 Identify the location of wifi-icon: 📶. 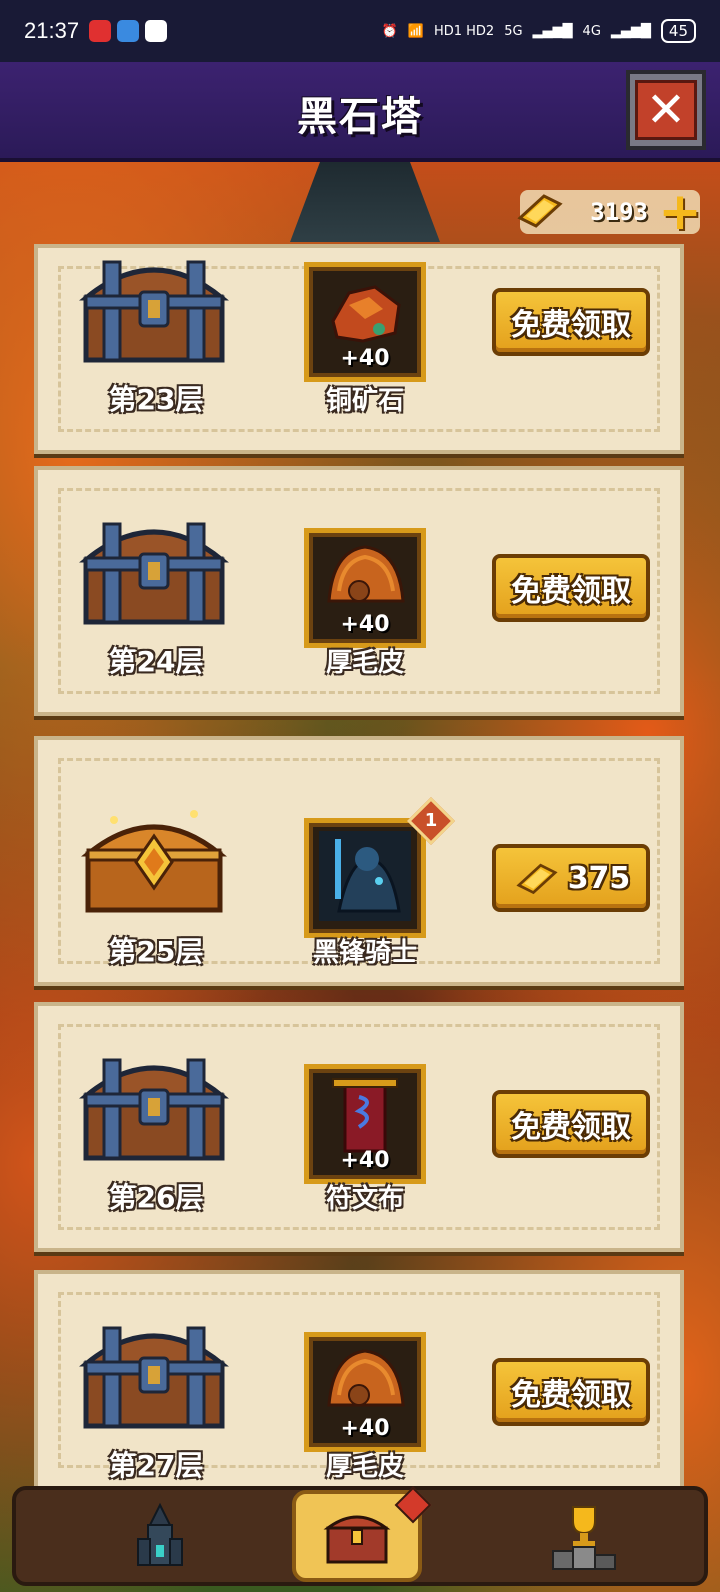
(415, 31).